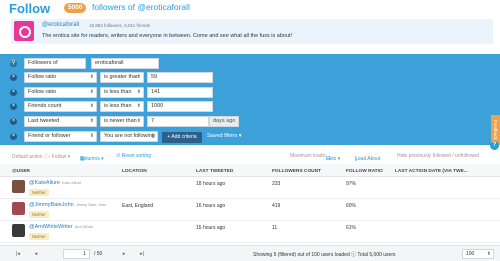  Describe the element at coordinates (24, 31) in the screenshot. I see `profile-avatar` at that location.